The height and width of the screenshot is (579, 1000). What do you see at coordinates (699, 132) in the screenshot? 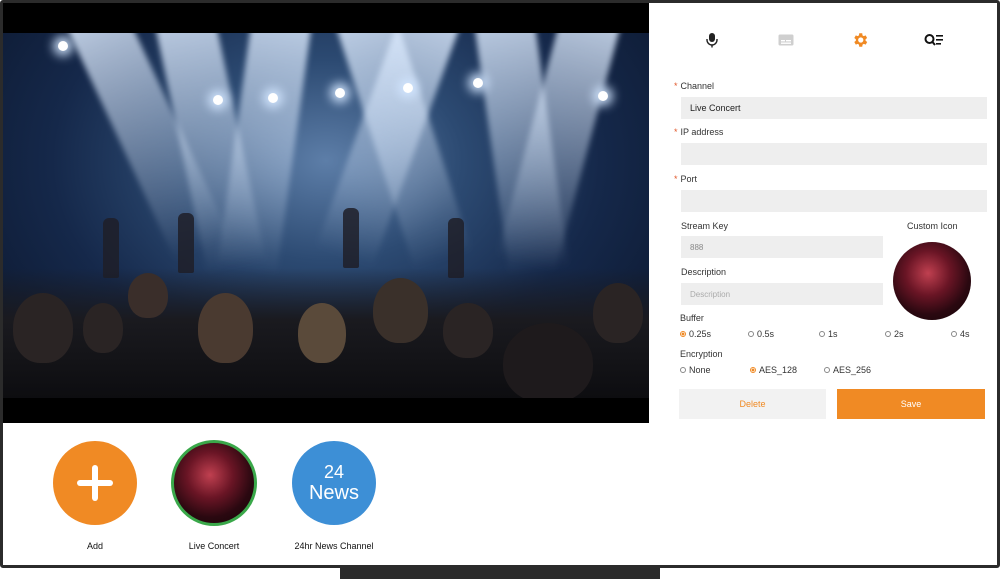
I see `ip-address-label: * IP address` at bounding box center [699, 132].